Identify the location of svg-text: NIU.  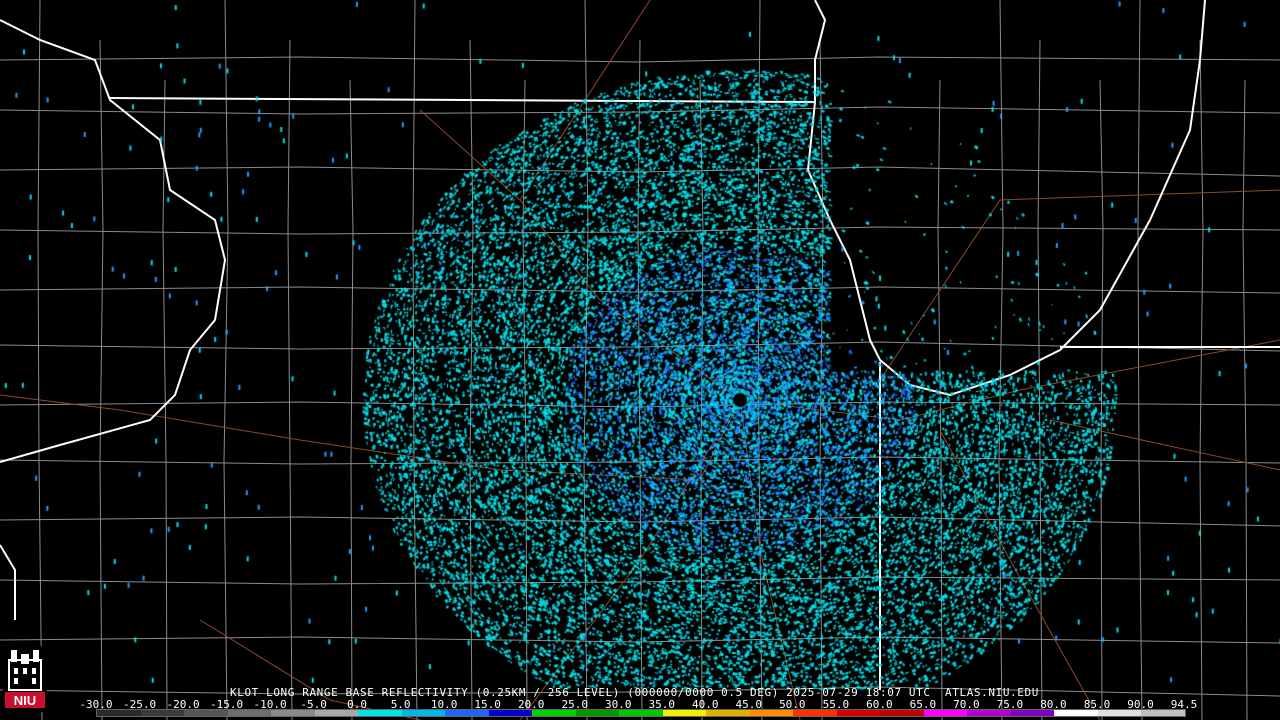
(25, 700).